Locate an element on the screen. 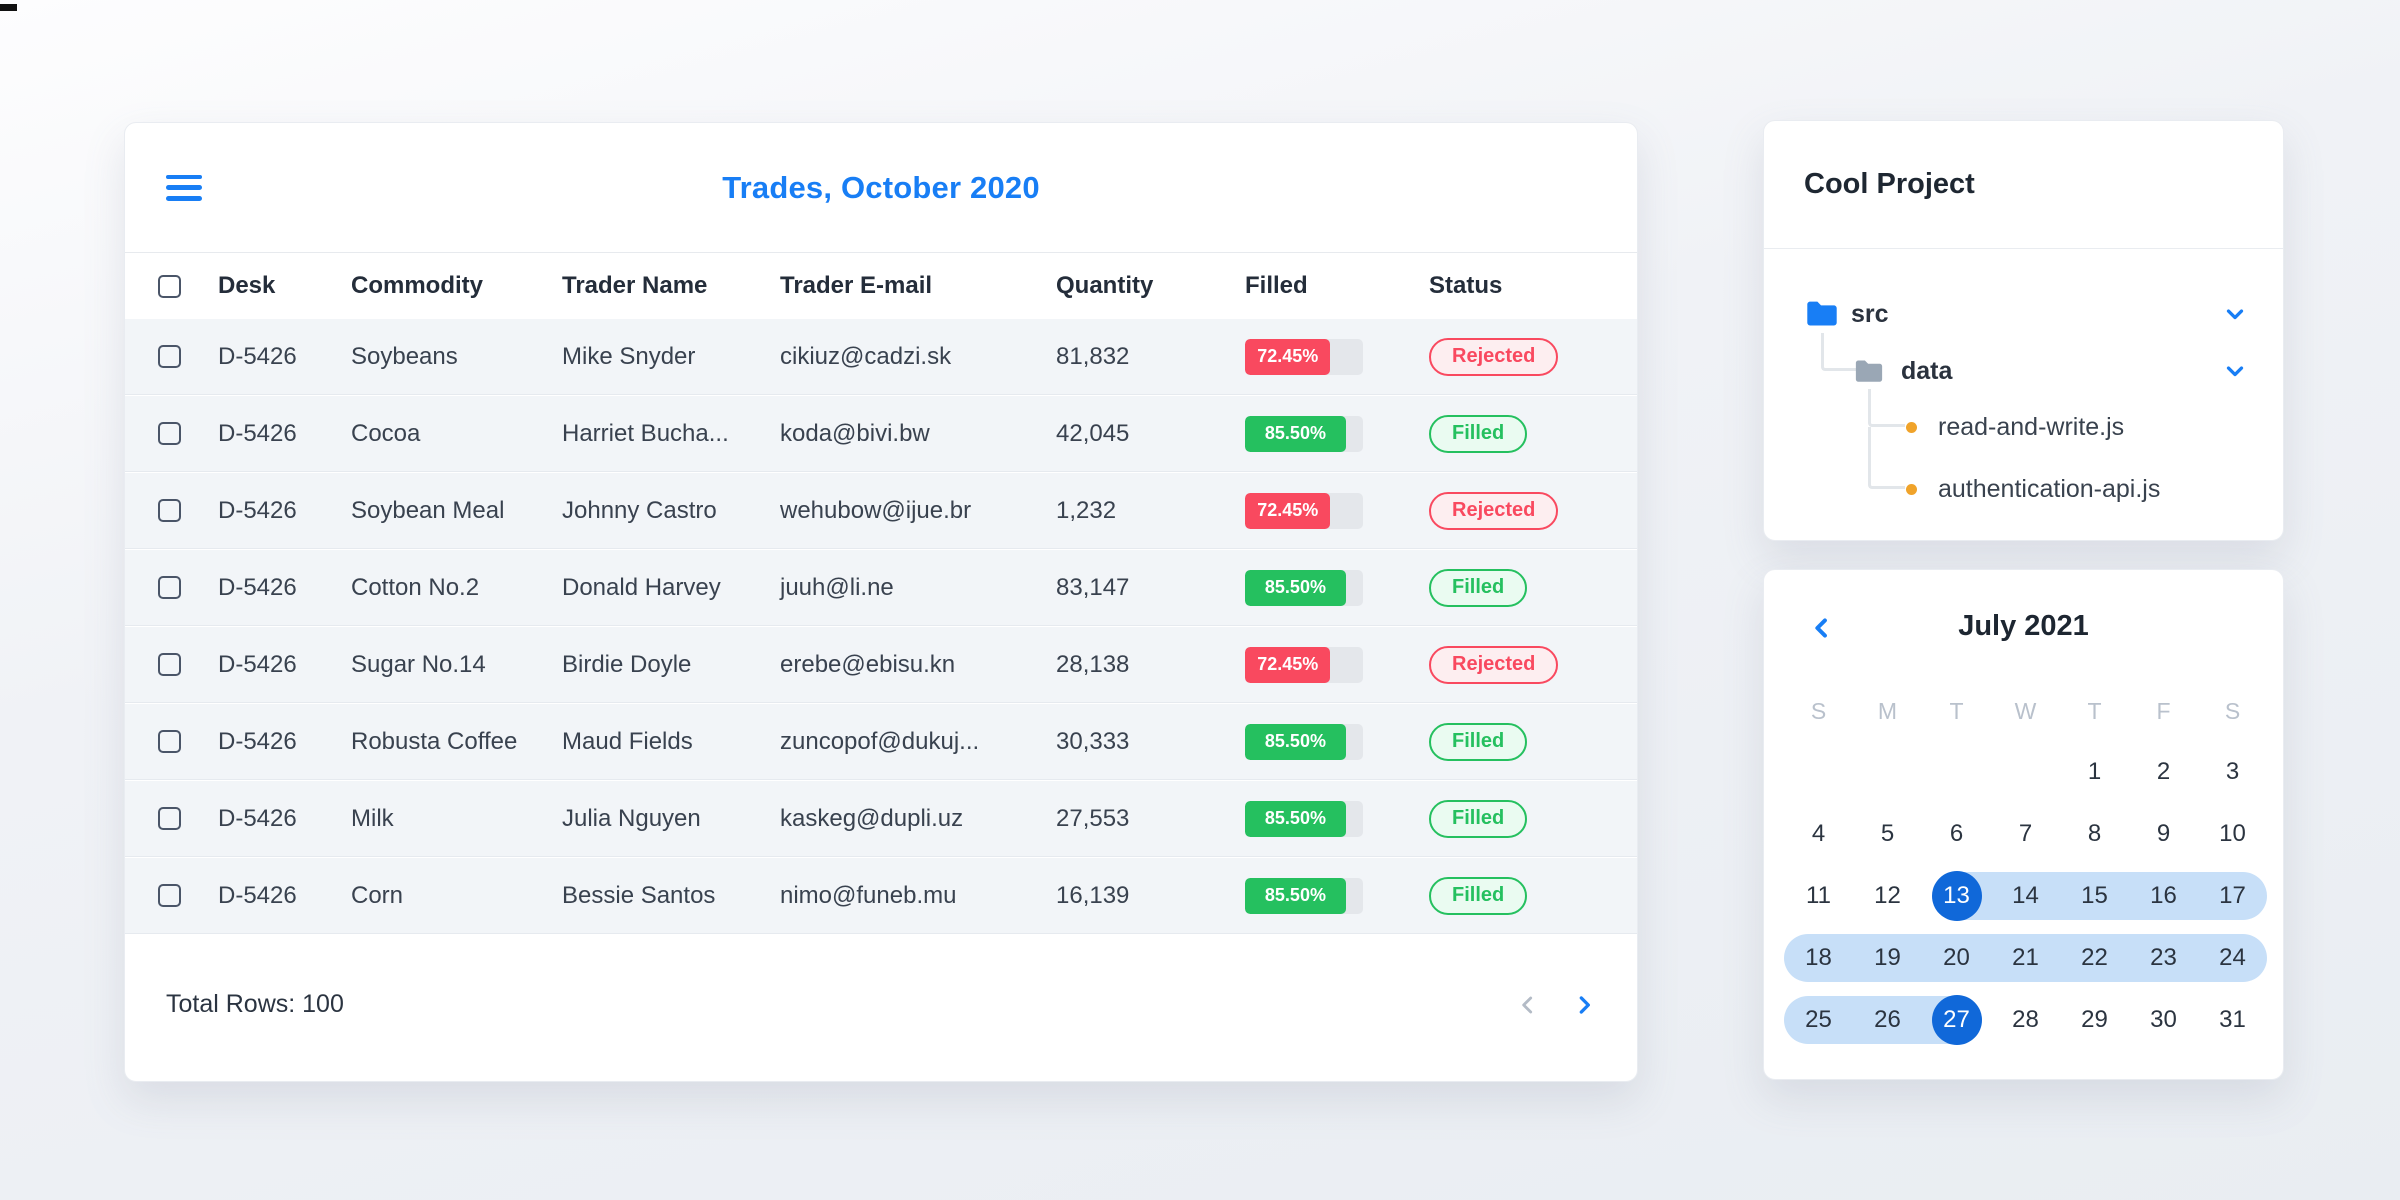 The width and height of the screenshot is (2400, 1200). cell-trader-name: Bessie Santos is located at coordinates (639, 895).